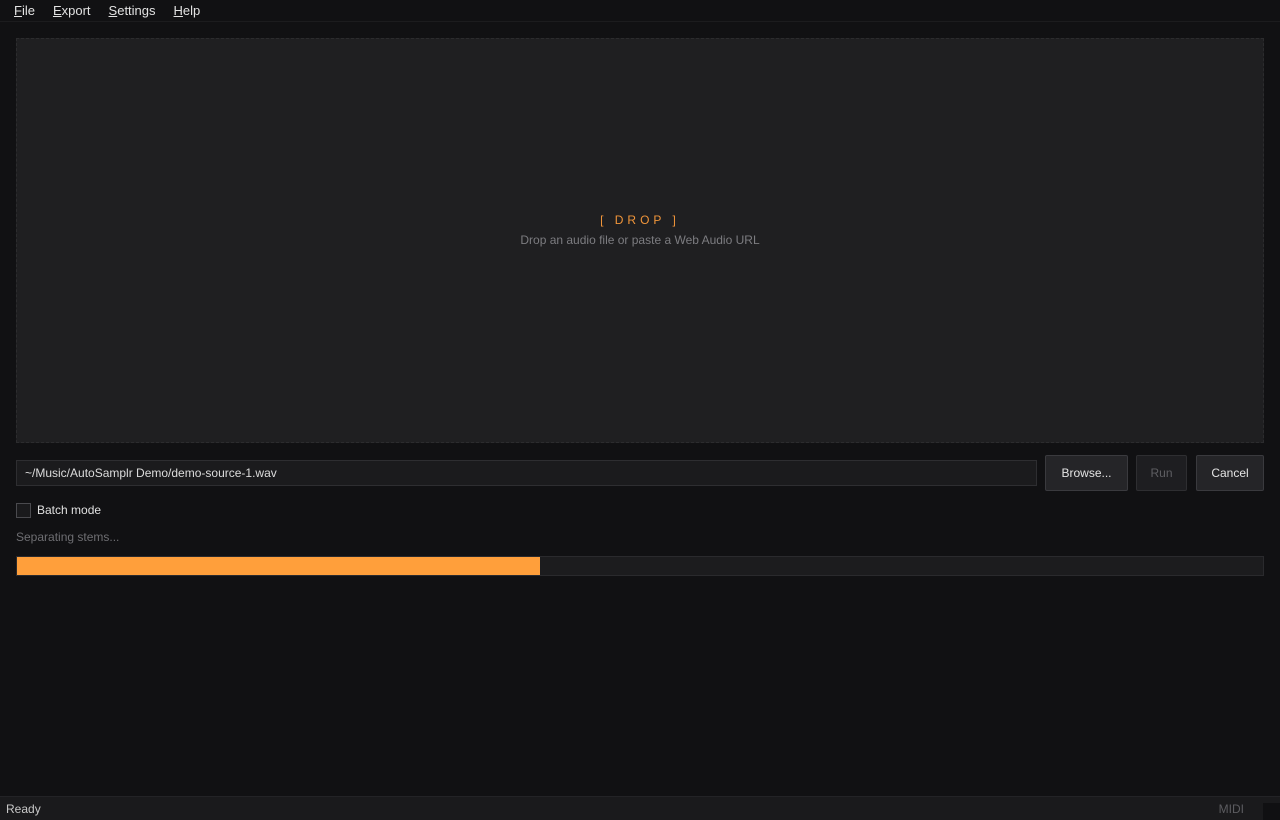  I want to click on menu-help: Help, so click(187, 11).